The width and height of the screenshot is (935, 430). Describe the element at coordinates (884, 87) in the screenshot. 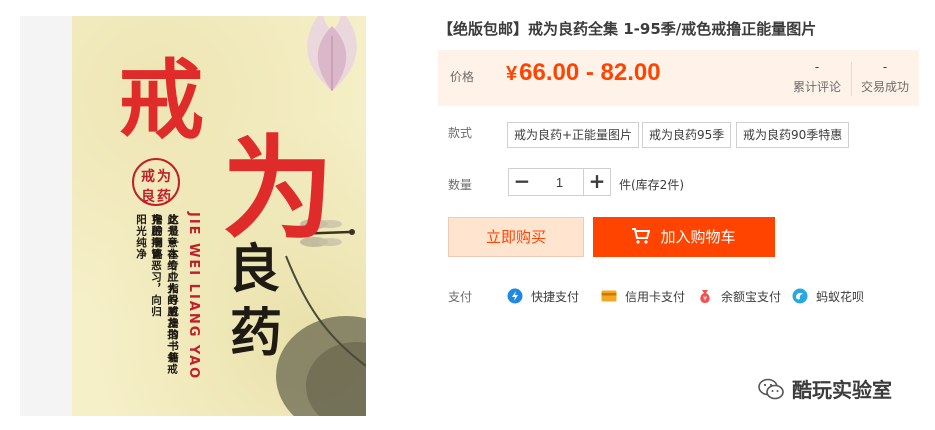

I see `sales-label: 交易成功` at that location.